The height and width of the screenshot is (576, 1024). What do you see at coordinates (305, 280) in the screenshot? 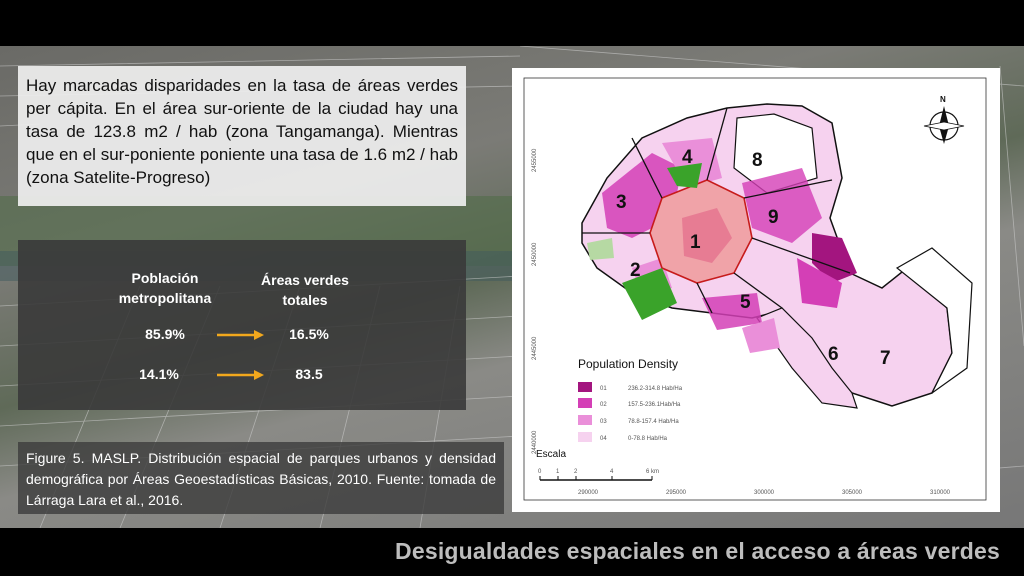
I see `green-areas-header-line1: Áreas verdes` at bounding box center [305, 280].